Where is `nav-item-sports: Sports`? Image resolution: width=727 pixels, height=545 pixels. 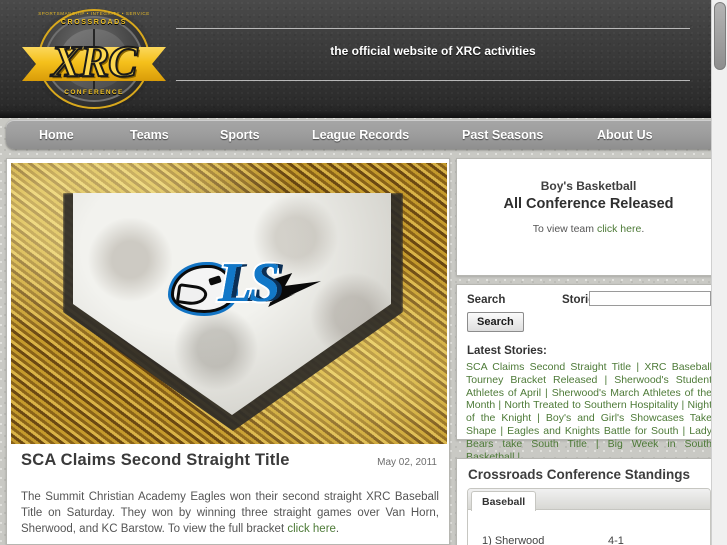
nav-item-sports: Sports is located at coordinates (240, 135).